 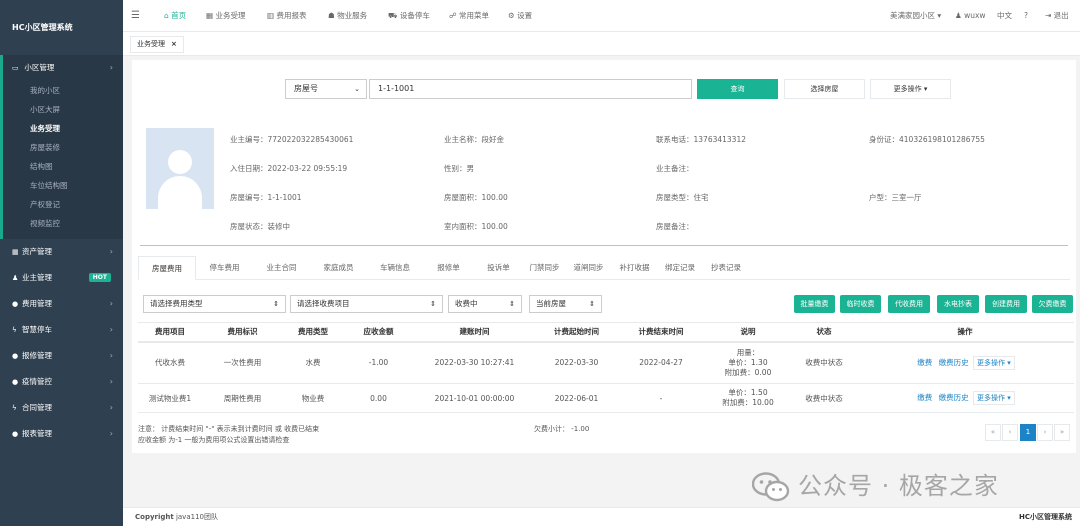 What do you see at coordinates (176, 517) in the screenshot?
I see `copyright: Copyright java110团队` at bounding box center [176, 517].